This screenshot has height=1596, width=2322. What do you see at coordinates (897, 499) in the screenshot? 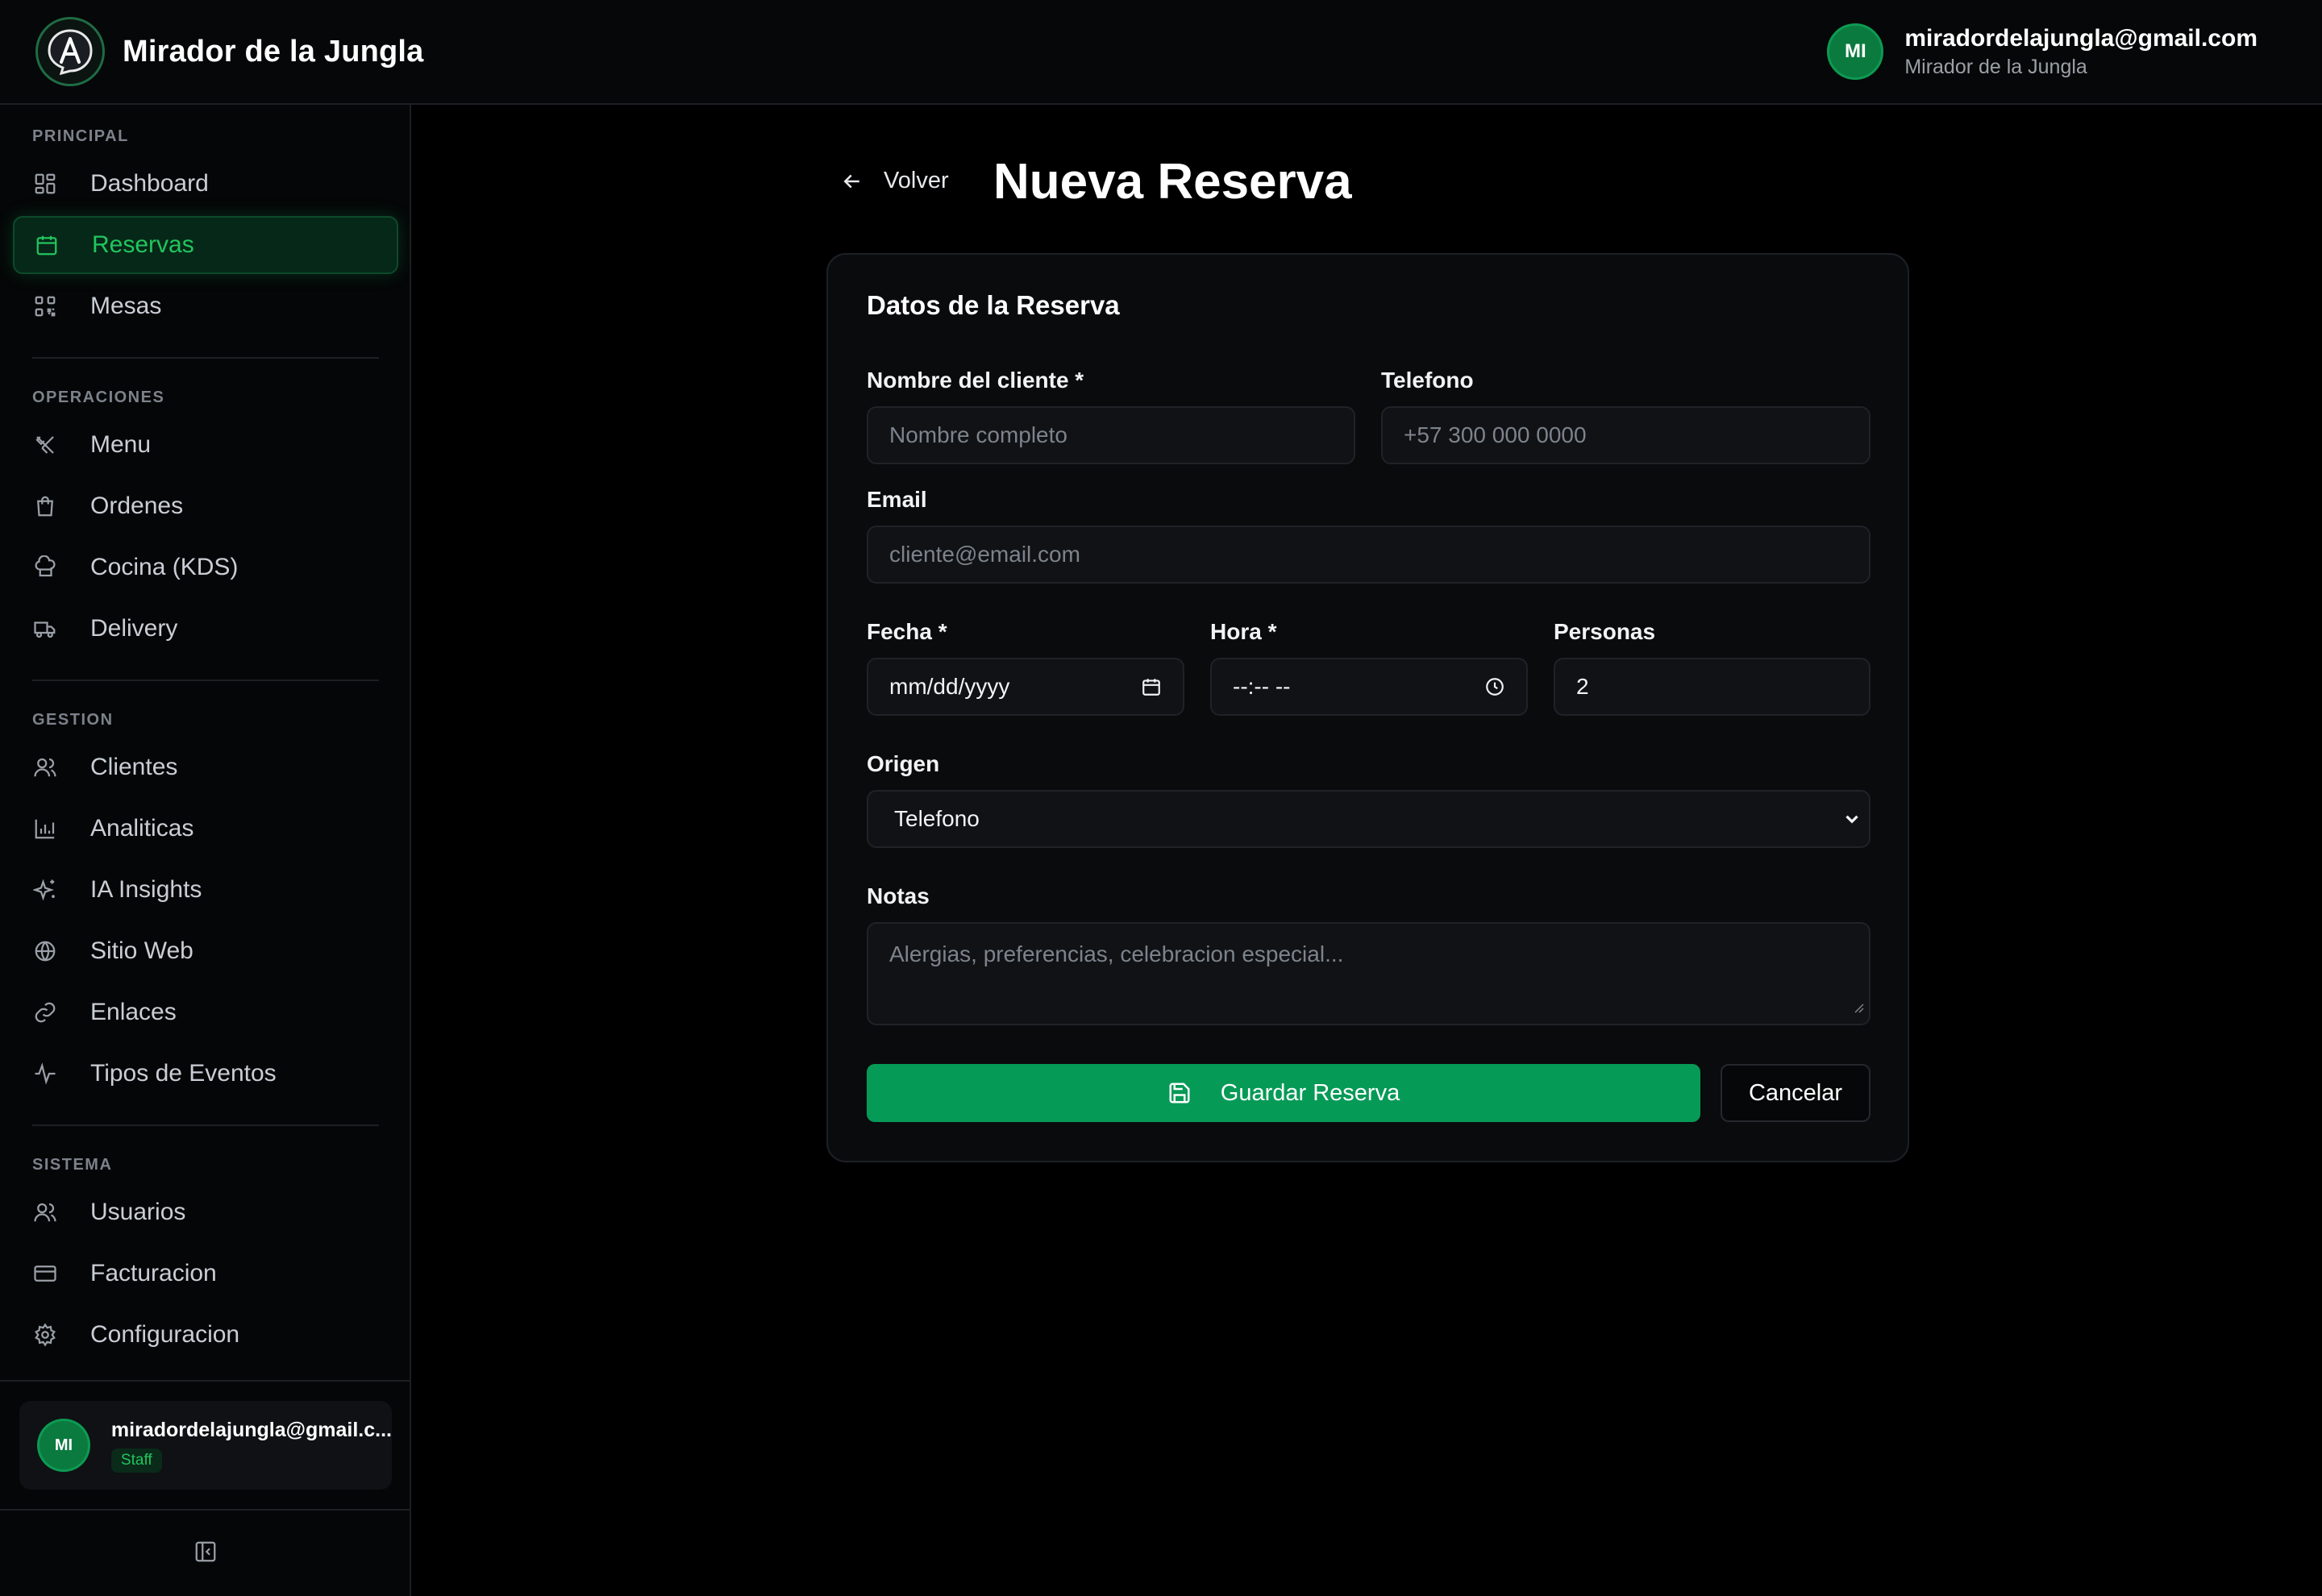
I see `email-label: Email` at bounding box center [897, 499].